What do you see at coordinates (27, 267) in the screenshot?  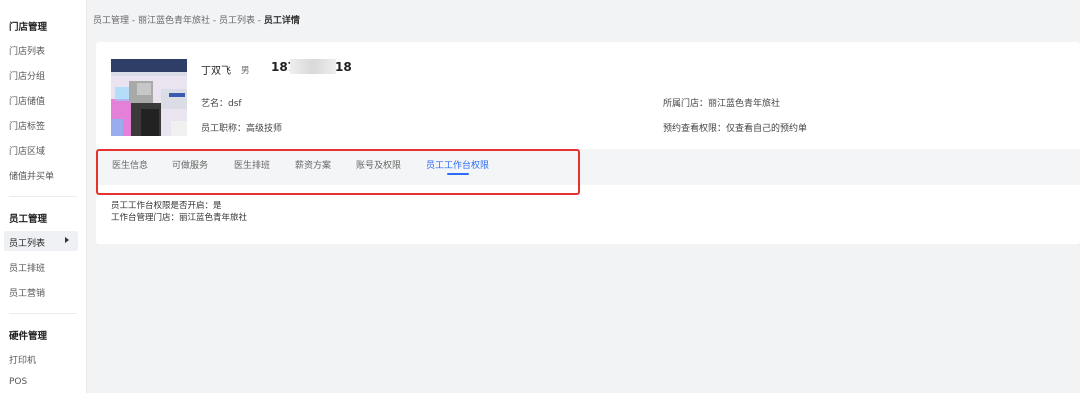 I see `sidebar-item-staff-schedule: 员工排班` at bounding box center [27, 267].